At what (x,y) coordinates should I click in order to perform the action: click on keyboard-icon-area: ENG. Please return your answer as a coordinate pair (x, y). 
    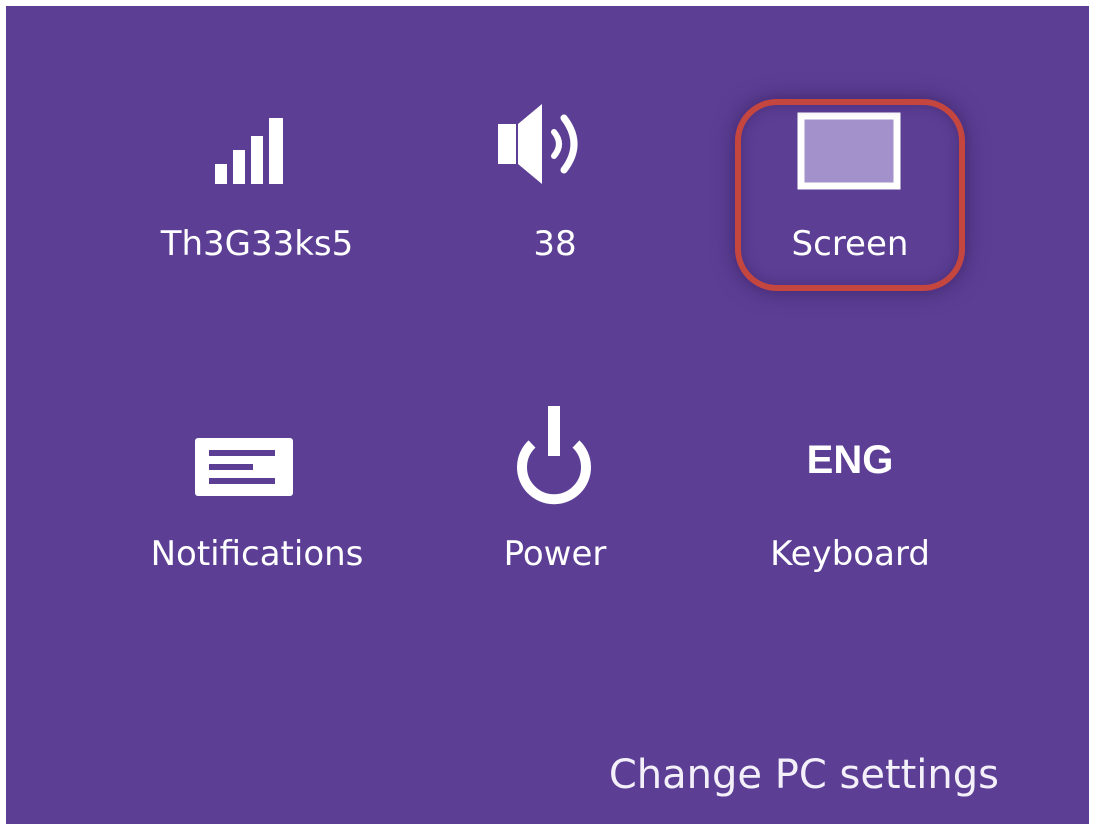
    Looking at the image, I should click on (850, 456).